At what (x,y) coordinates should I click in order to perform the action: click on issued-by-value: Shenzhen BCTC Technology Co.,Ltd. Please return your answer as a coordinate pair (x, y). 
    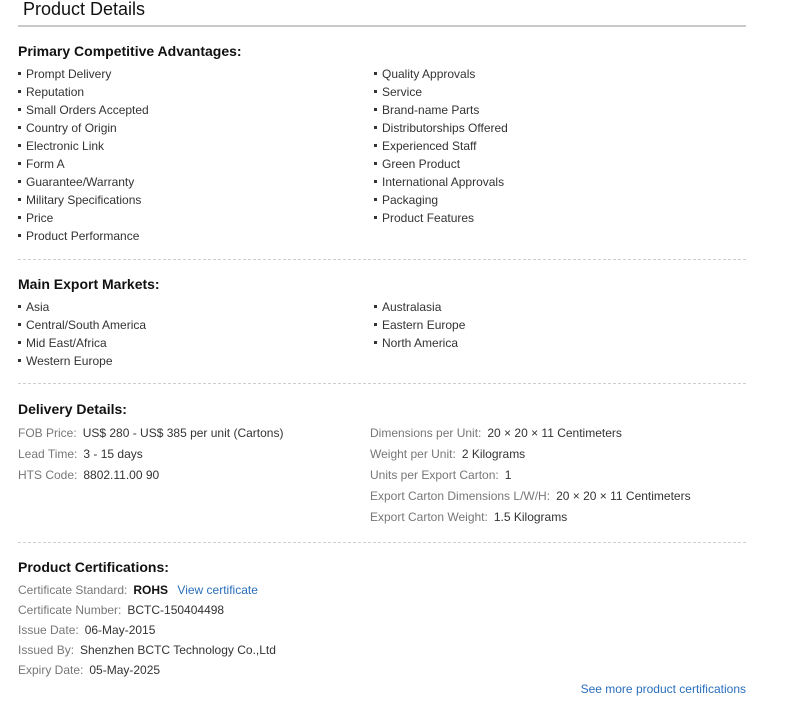
    Looking at the image, I should click on (178, 650).